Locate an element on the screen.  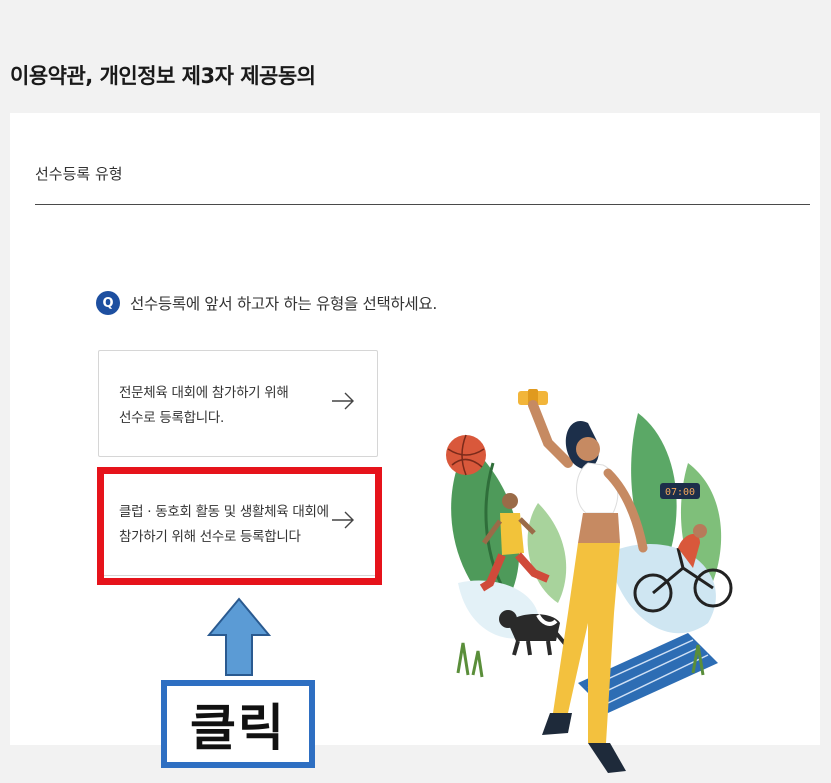
click-callout: 클릭 is located at coordinates (238, 724).